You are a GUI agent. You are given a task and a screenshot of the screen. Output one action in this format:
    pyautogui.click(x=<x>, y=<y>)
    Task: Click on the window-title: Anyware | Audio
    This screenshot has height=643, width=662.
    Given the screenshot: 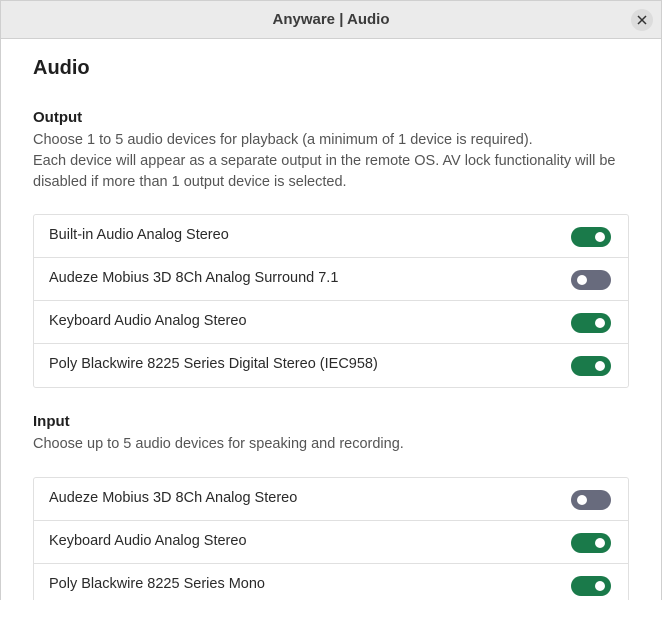 What is the action you would take?
    pyautogui.click(x=331, y=19)
    